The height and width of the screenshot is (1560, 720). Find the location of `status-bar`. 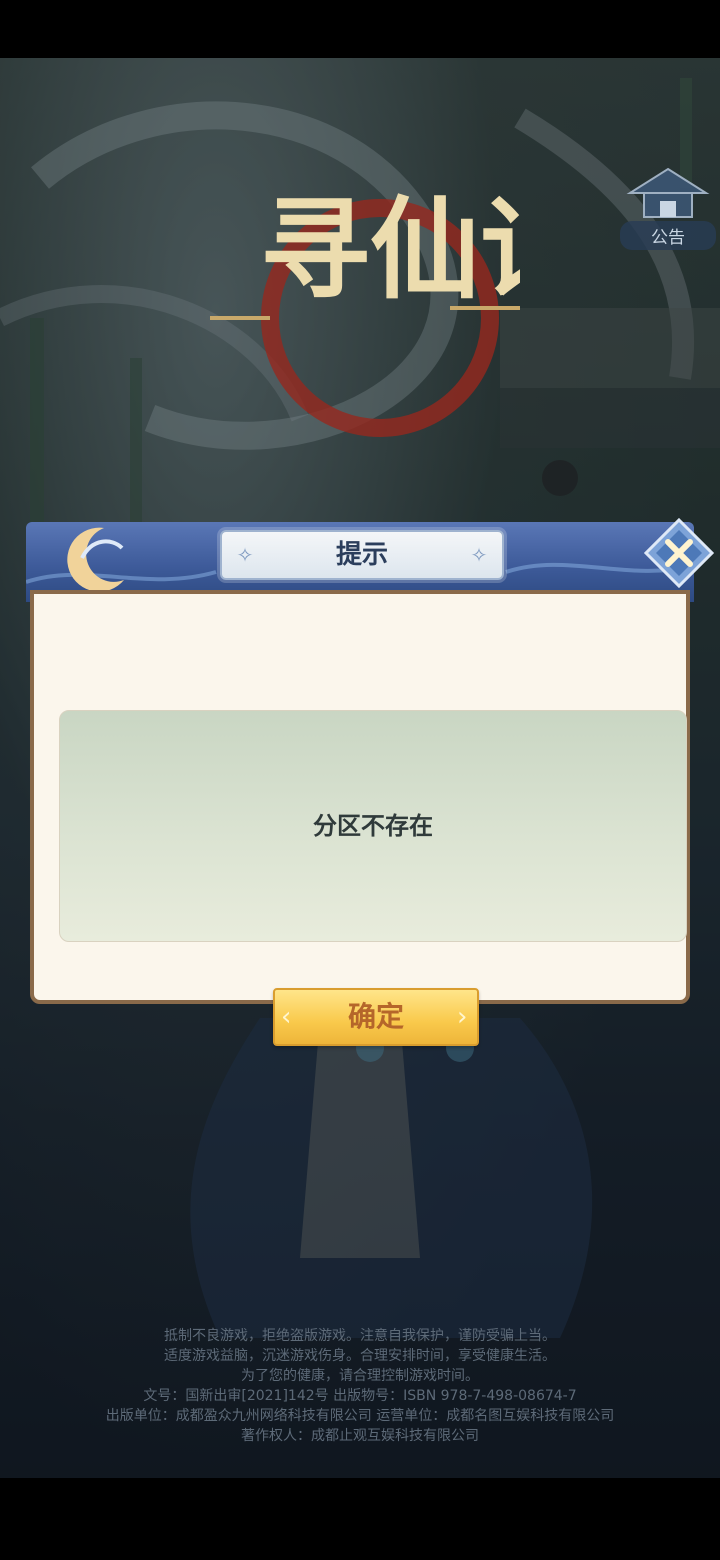

status-bar is located at coordinates (360, 29).